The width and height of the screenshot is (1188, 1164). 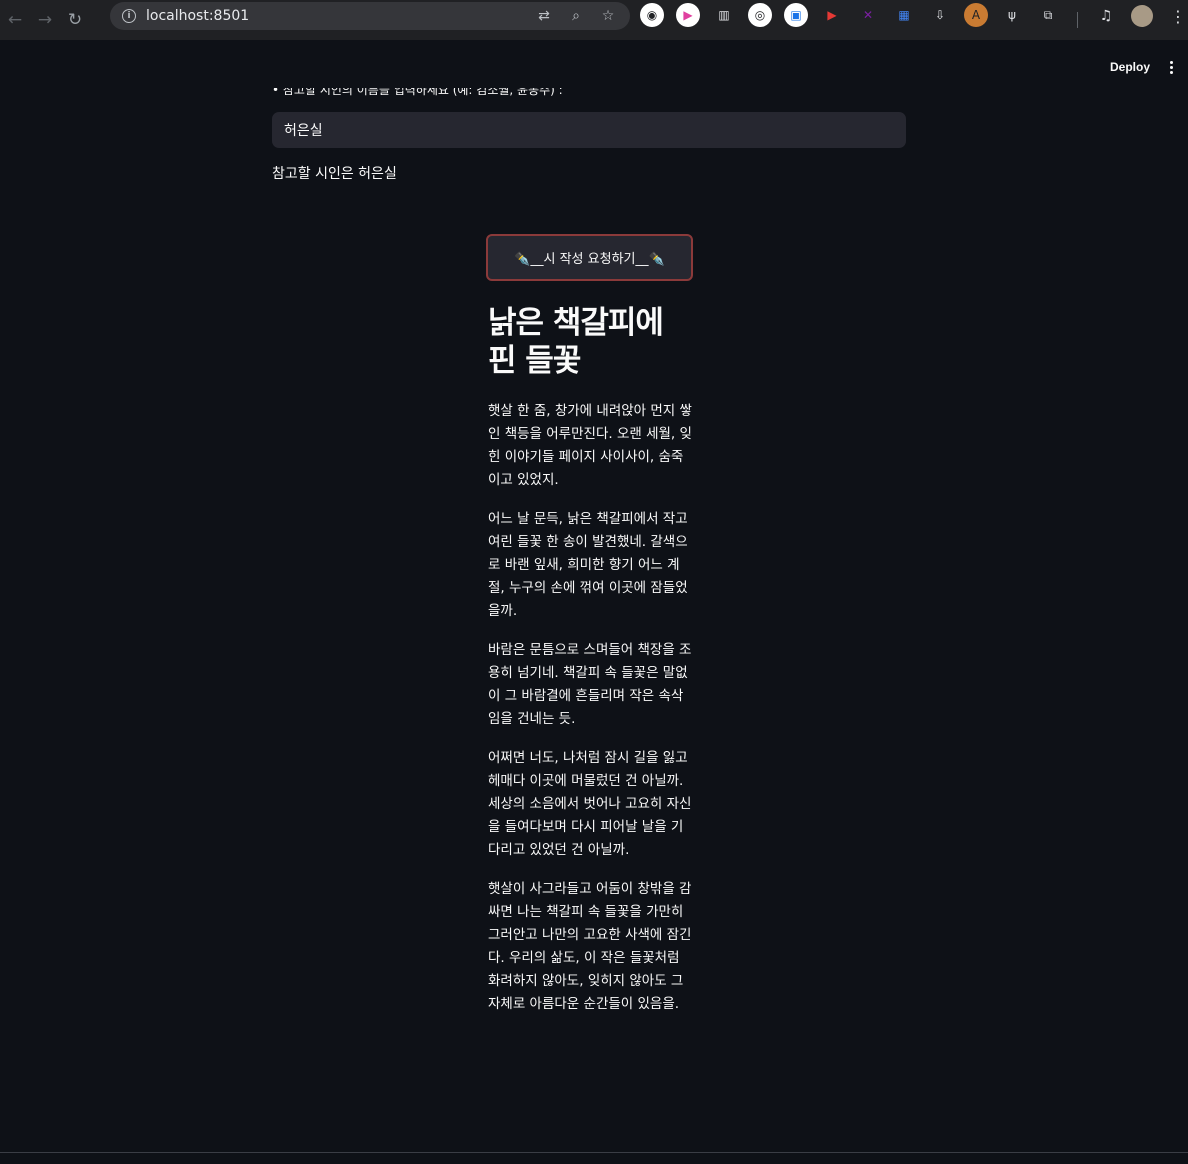 What do you see at coordinates (594, 1152) in the screenshot?
I see `page-bottom-border` at bounding box center [594, 1152].